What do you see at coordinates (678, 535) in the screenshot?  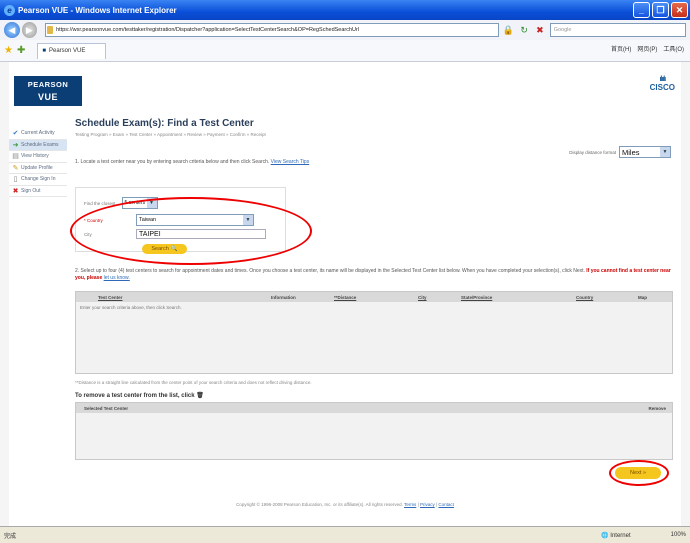 I see `zoom-control: 100%` at bounding box center [678, 535].